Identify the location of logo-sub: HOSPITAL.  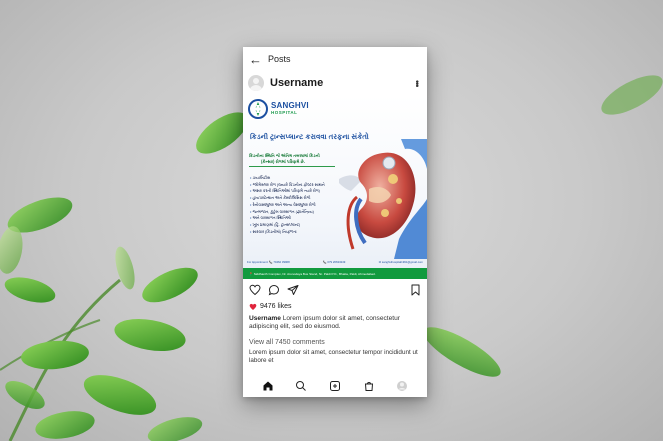
(284, 113).